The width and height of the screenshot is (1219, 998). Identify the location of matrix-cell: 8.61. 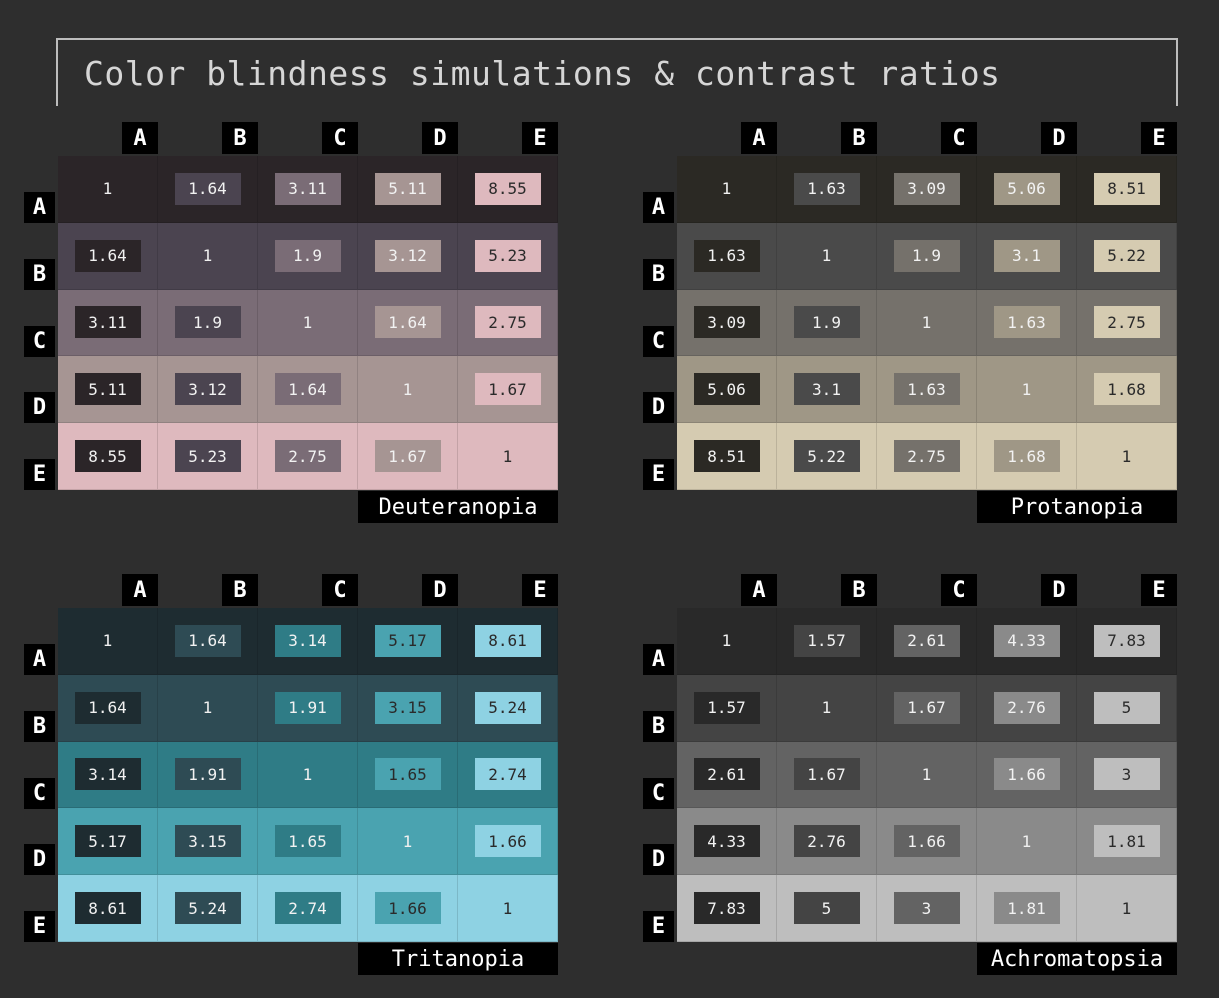
(508, 641).